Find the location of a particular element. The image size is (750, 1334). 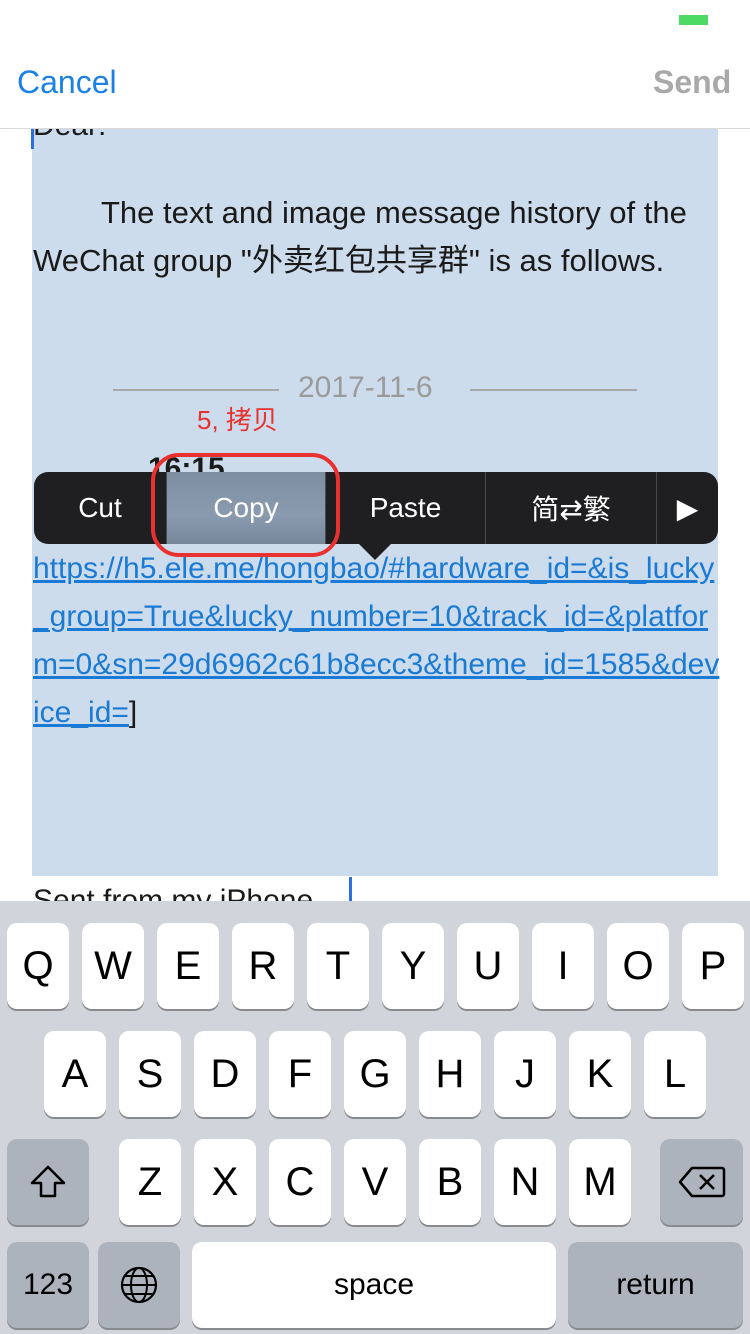

nav-bar: Cancel Chat history for group "... Send is located at coordinates (375, 84).